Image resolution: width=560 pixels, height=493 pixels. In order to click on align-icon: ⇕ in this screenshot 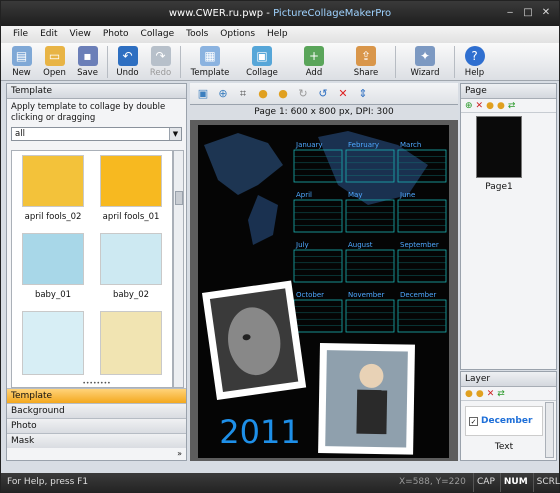, I will do `click(363, 94)`.